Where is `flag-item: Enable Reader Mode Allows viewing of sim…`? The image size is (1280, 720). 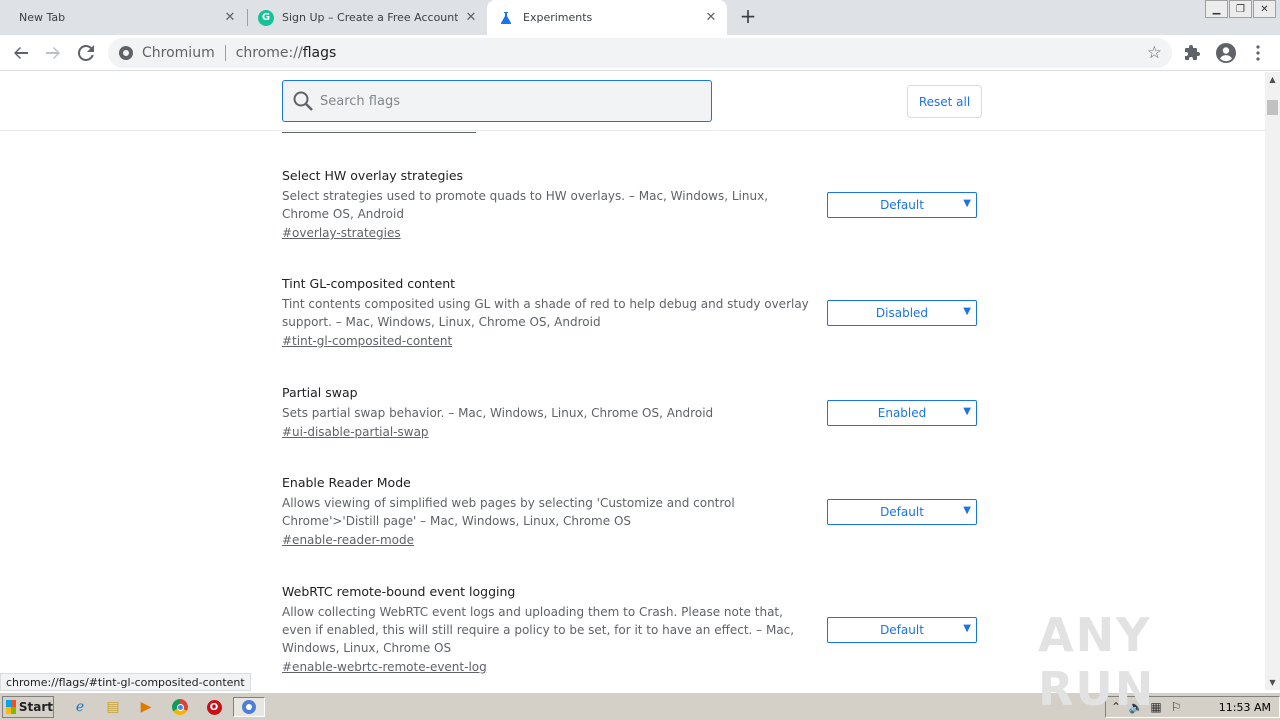 flag-item: Enable Reader Mode Allows viewing of sim… is located at coordinates (632, 511).